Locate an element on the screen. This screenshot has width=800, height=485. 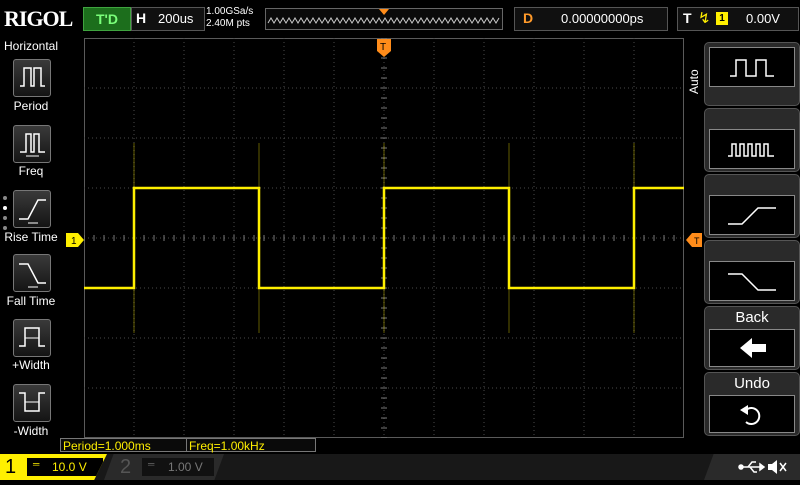
fall-time-button is located at coordinates (32, 273).